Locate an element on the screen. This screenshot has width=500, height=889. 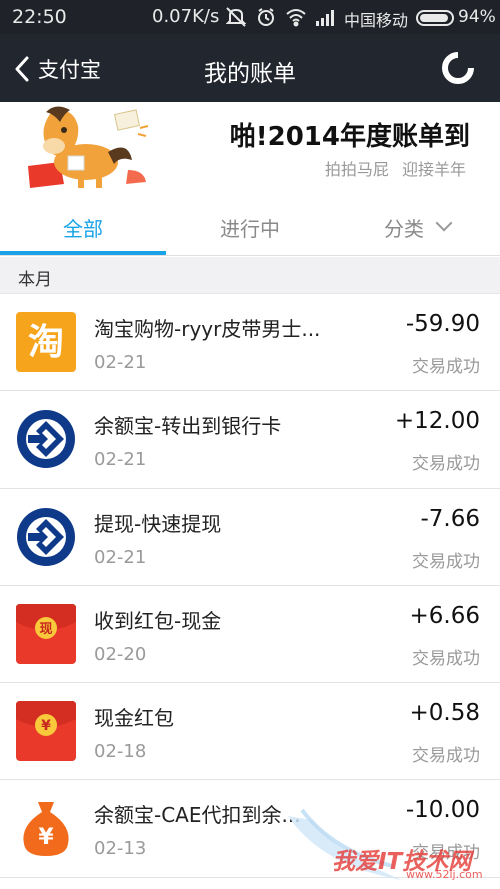
transaction-date: 02-13 is located at coordinates (120, 849).